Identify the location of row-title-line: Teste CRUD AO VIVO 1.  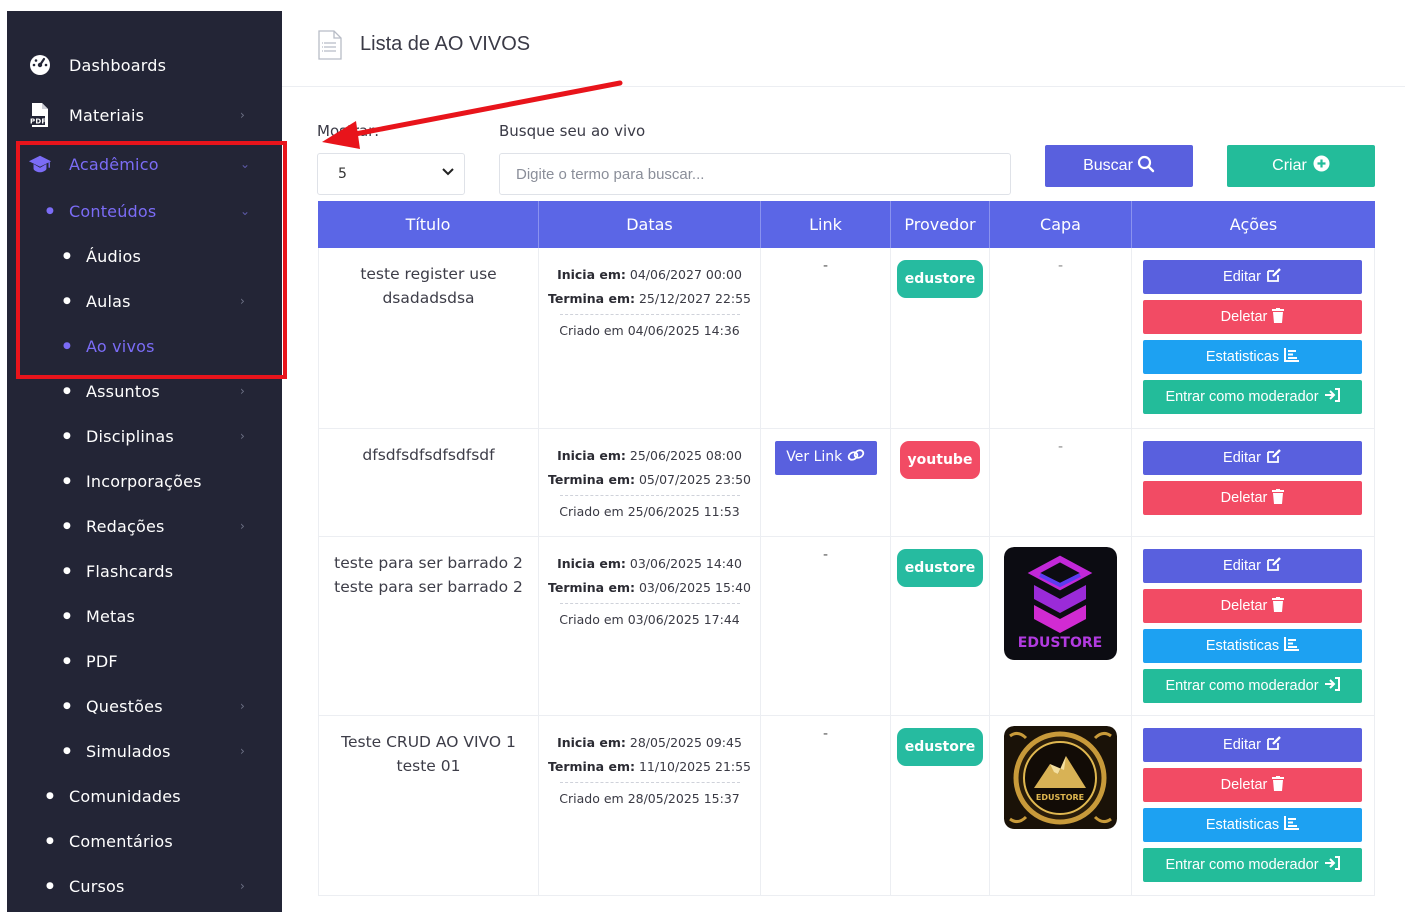
(428, 742).